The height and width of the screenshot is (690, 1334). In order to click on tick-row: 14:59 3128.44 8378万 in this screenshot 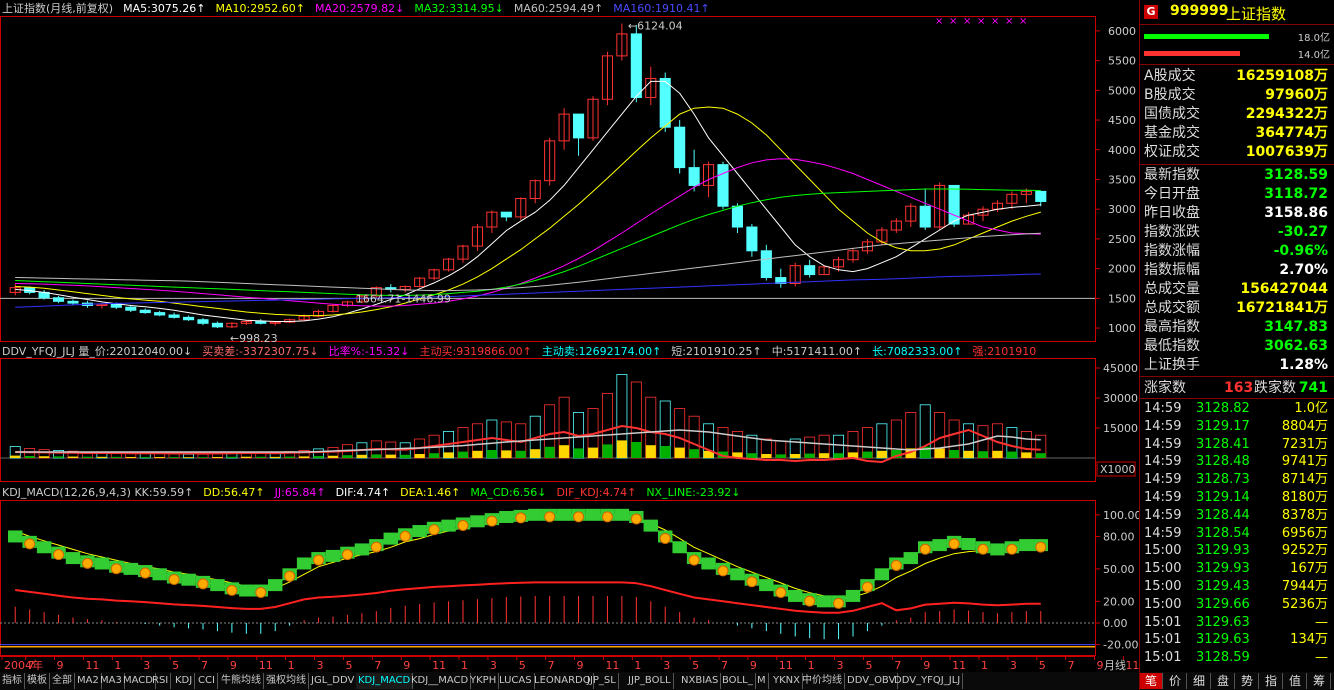, I will do `click(1237, 516)`.